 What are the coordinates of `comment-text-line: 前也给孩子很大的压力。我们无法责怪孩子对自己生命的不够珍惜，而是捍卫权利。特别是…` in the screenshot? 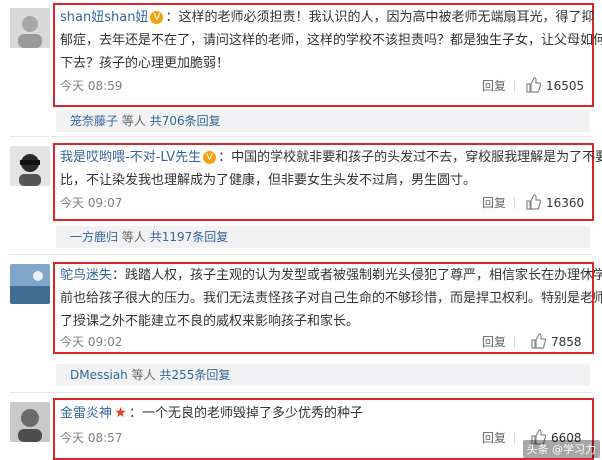 It's located at (331, 298).